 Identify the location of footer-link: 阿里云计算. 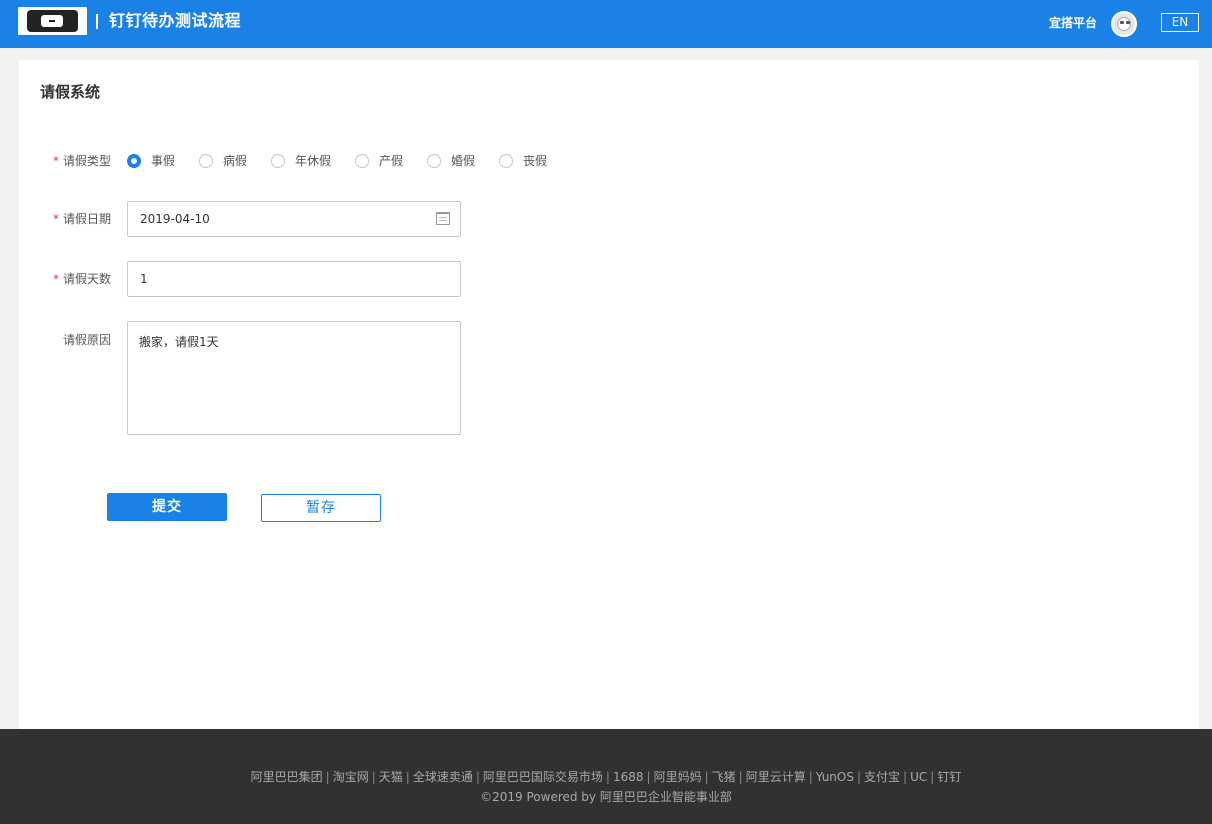
(776, 777).